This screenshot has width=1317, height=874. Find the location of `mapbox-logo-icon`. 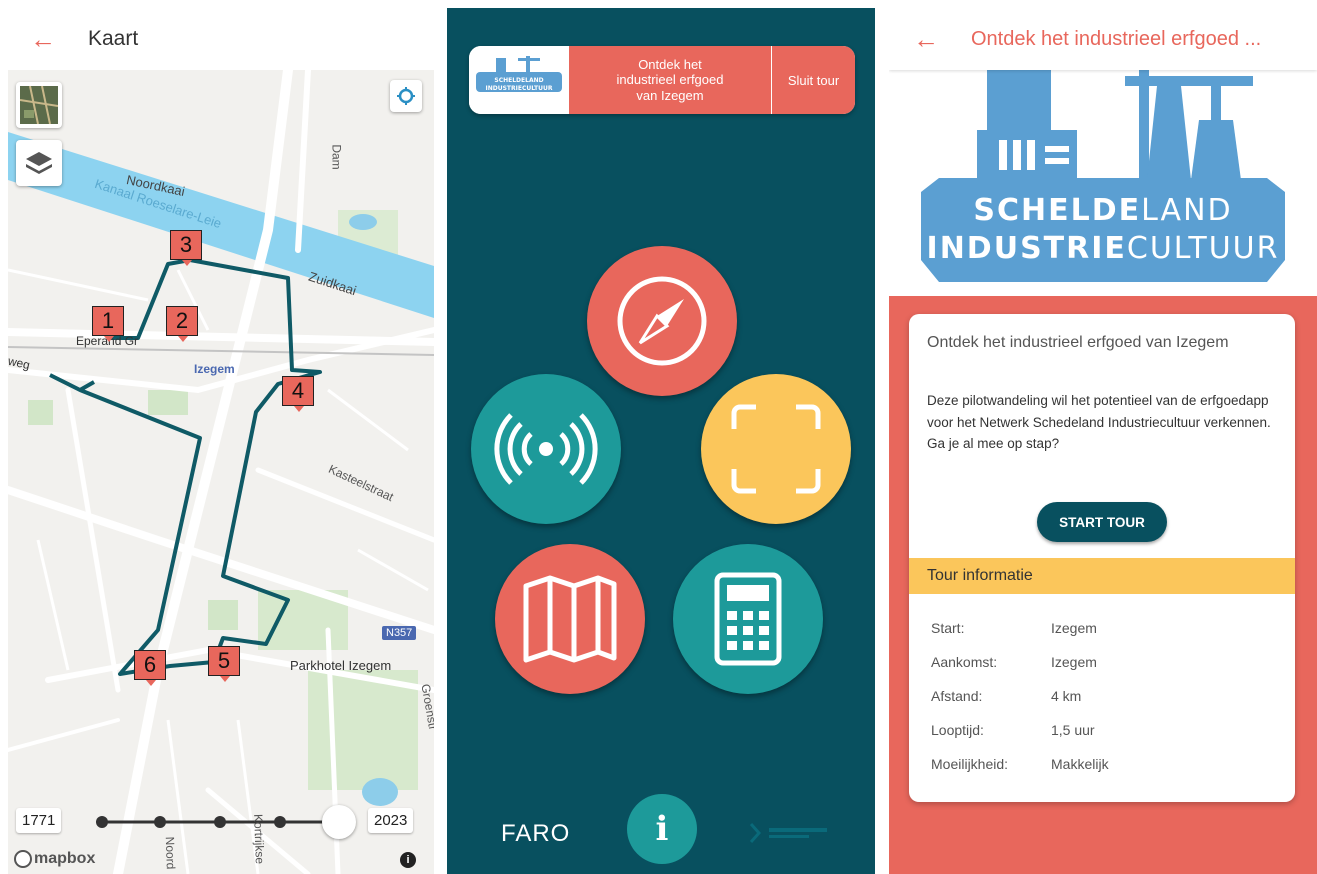

mapbox-logo-icon is located at coordinates (23, 859).